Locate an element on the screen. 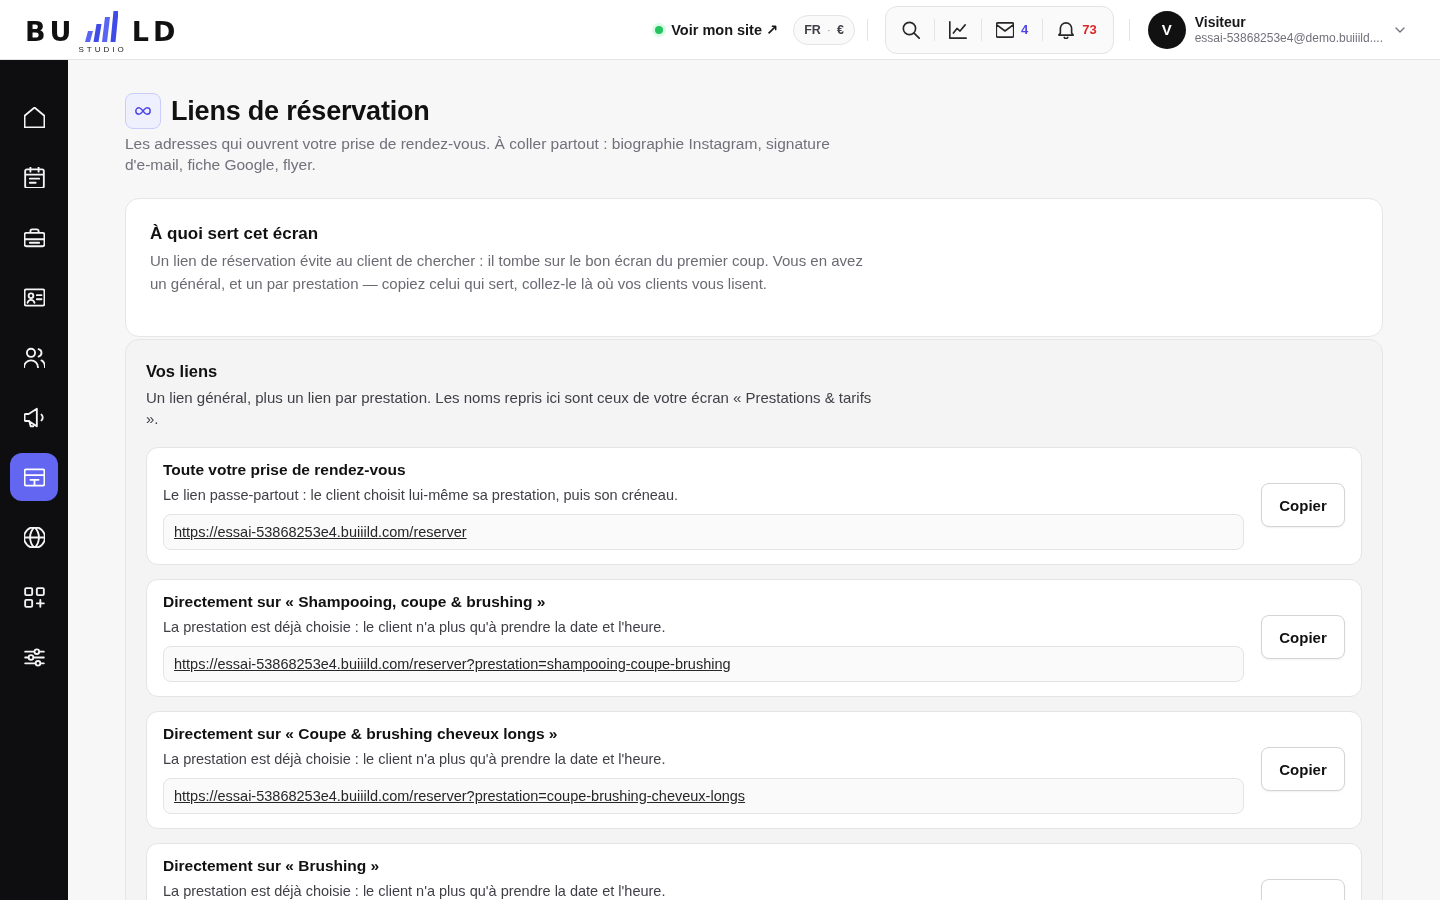  link-title: Directement sur « Shampooing, coupe & brushing » is located at coordinates (355, 602).